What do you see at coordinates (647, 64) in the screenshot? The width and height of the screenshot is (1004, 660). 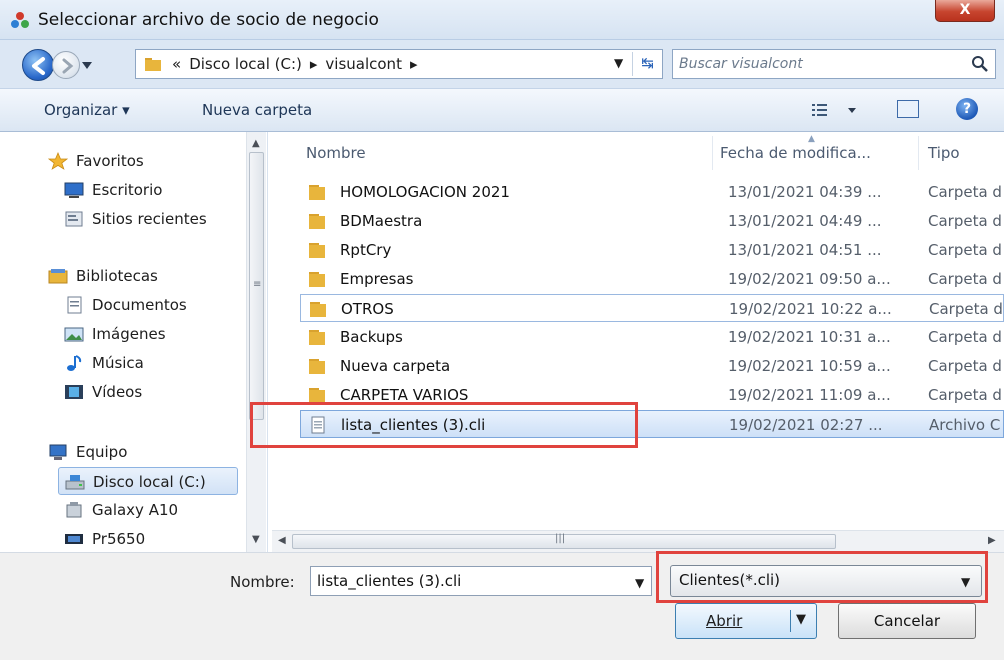 I see `refresh-button: ↹` at bounding box center [647, 64].